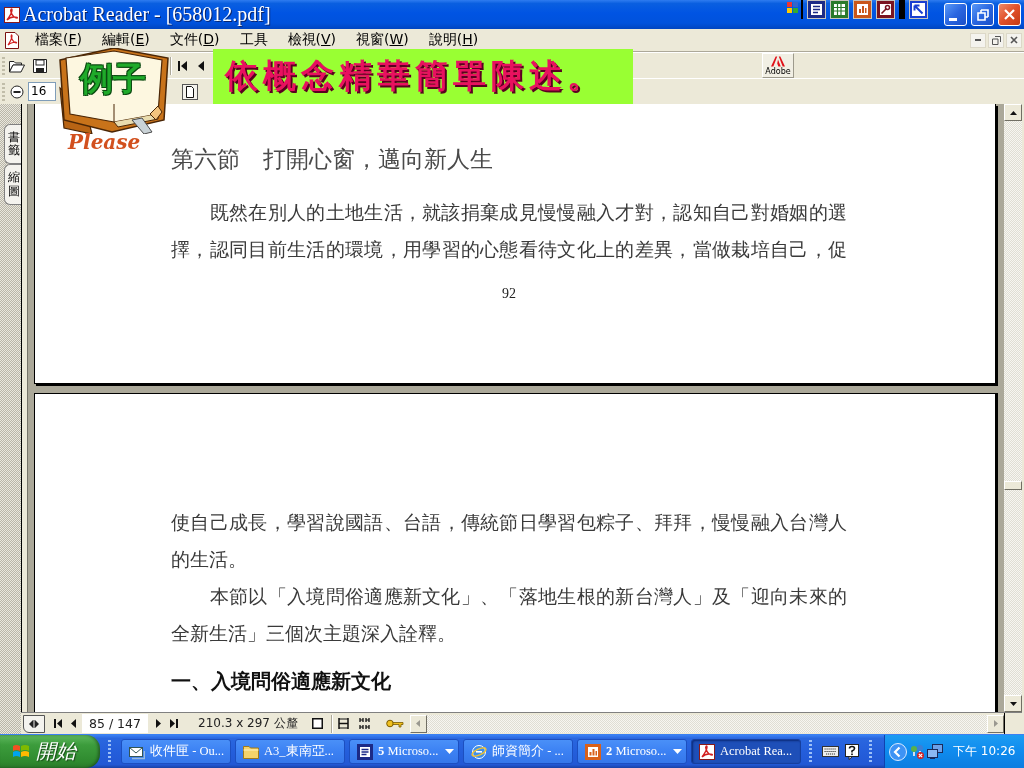 The image size is (1024, 768). I want to click on page-number-field: 85 / 147, so click(115, 723).